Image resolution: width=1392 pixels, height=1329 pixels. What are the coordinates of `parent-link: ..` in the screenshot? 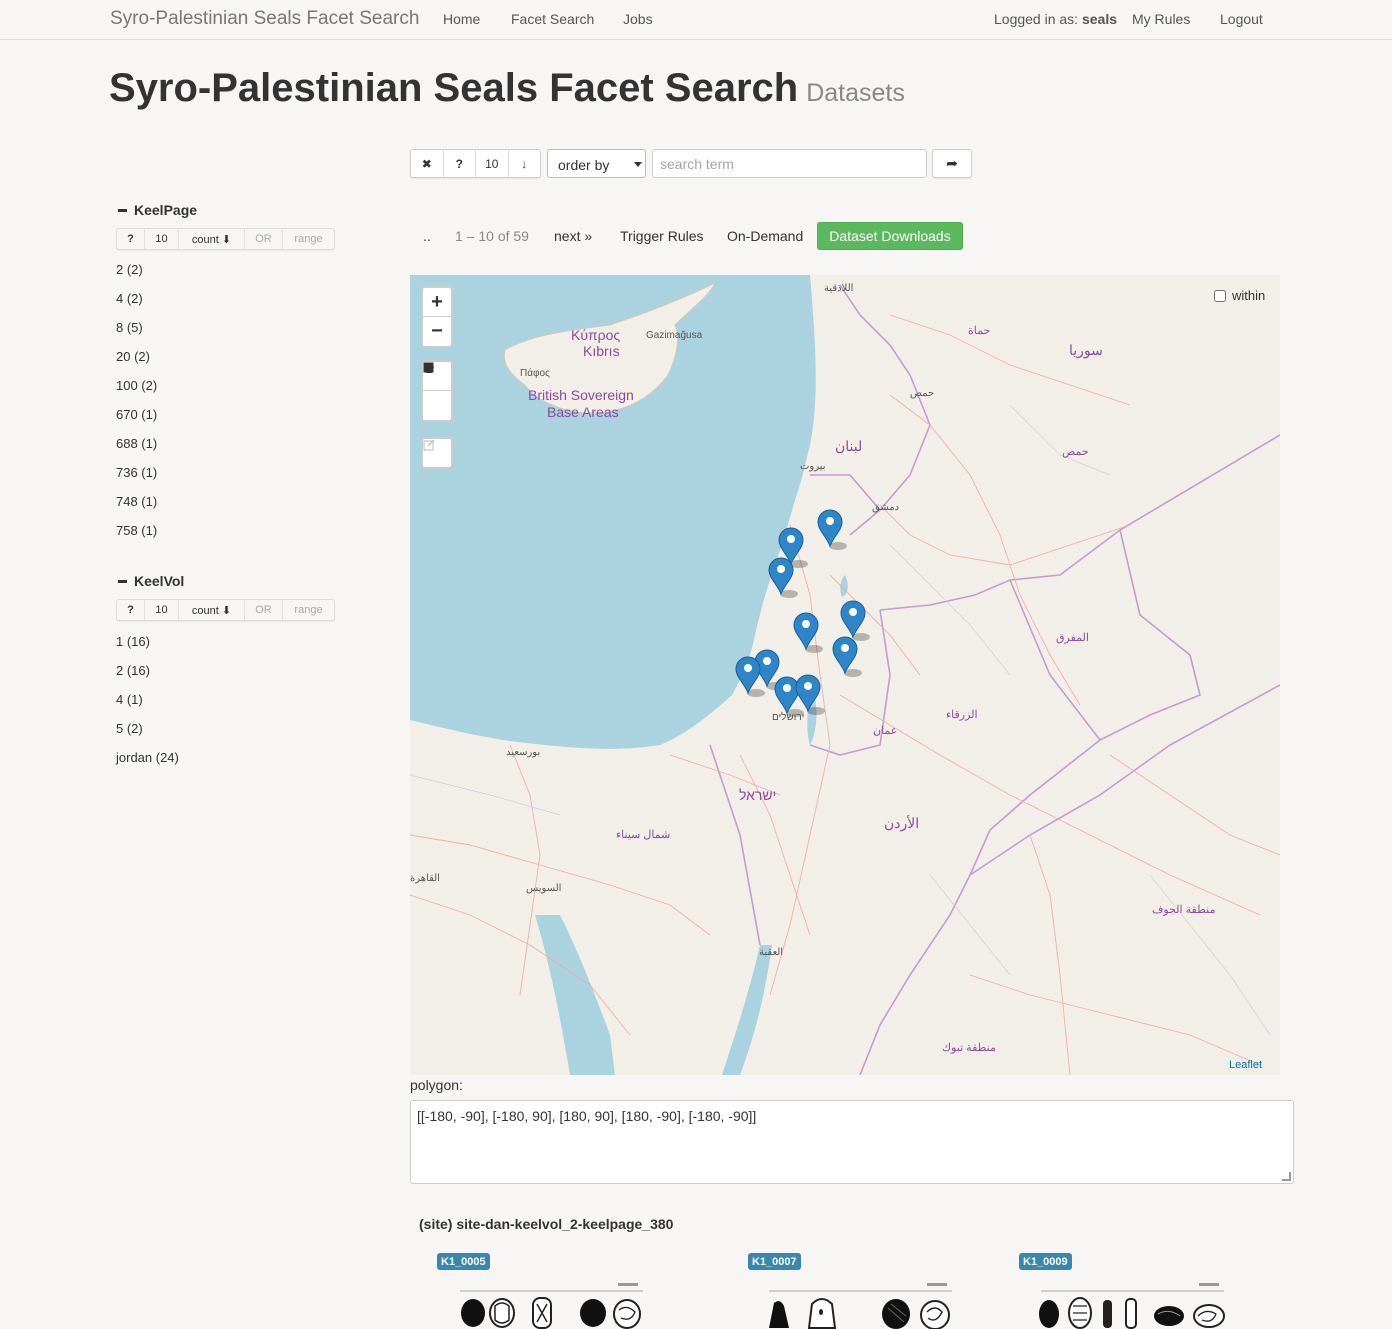 It's located at (427, 236).